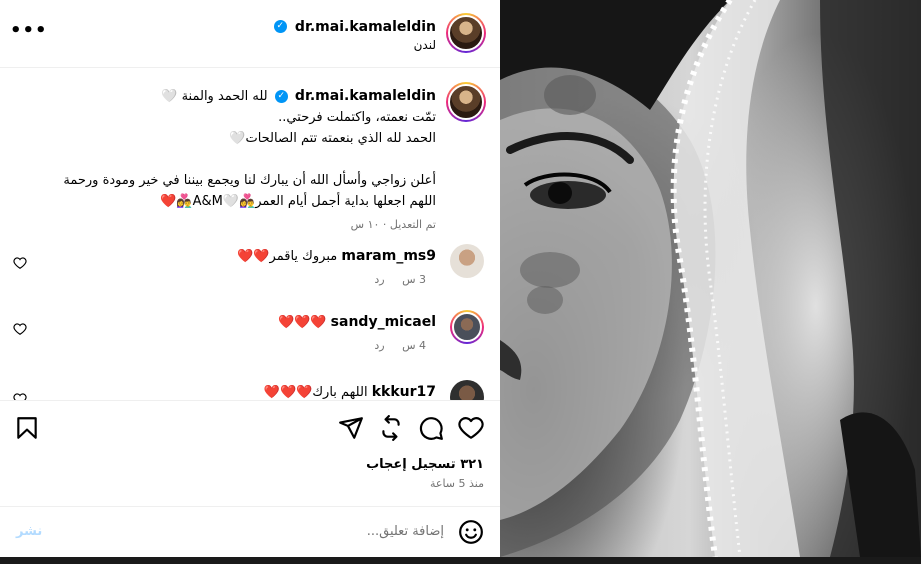  What do you see at coordinates (29, 30) in the screenshot?
I see `more-horizontal-icon: •••` at bounding box center [29, 30].